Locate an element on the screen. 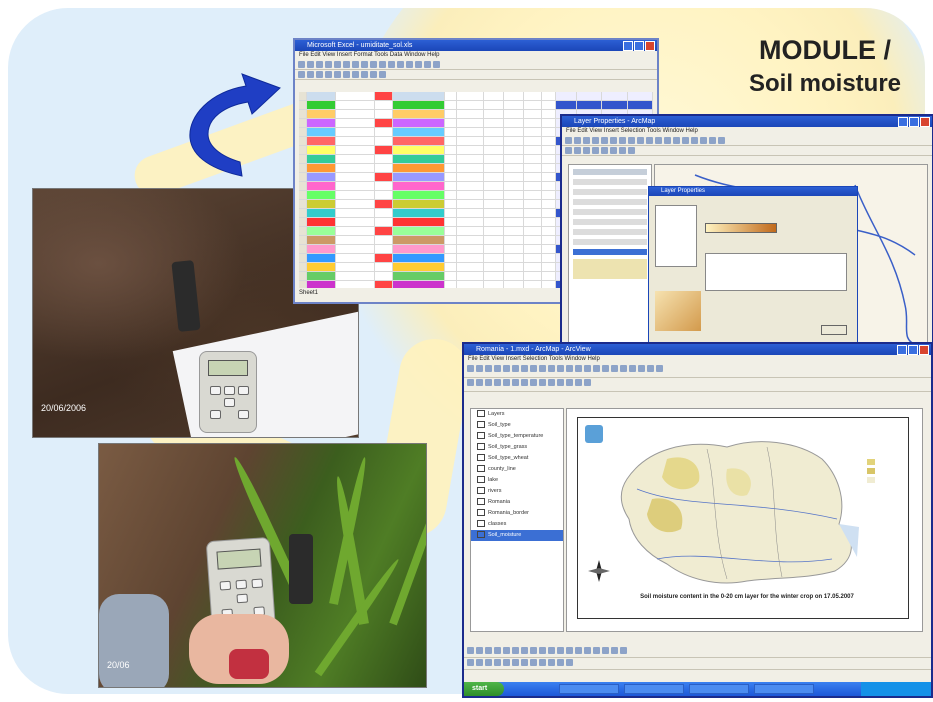 Image resolution: width=933 pixels, height=702 pixels. toc-layer-item: Soil_type_grass is located at coordinates (517, 447).